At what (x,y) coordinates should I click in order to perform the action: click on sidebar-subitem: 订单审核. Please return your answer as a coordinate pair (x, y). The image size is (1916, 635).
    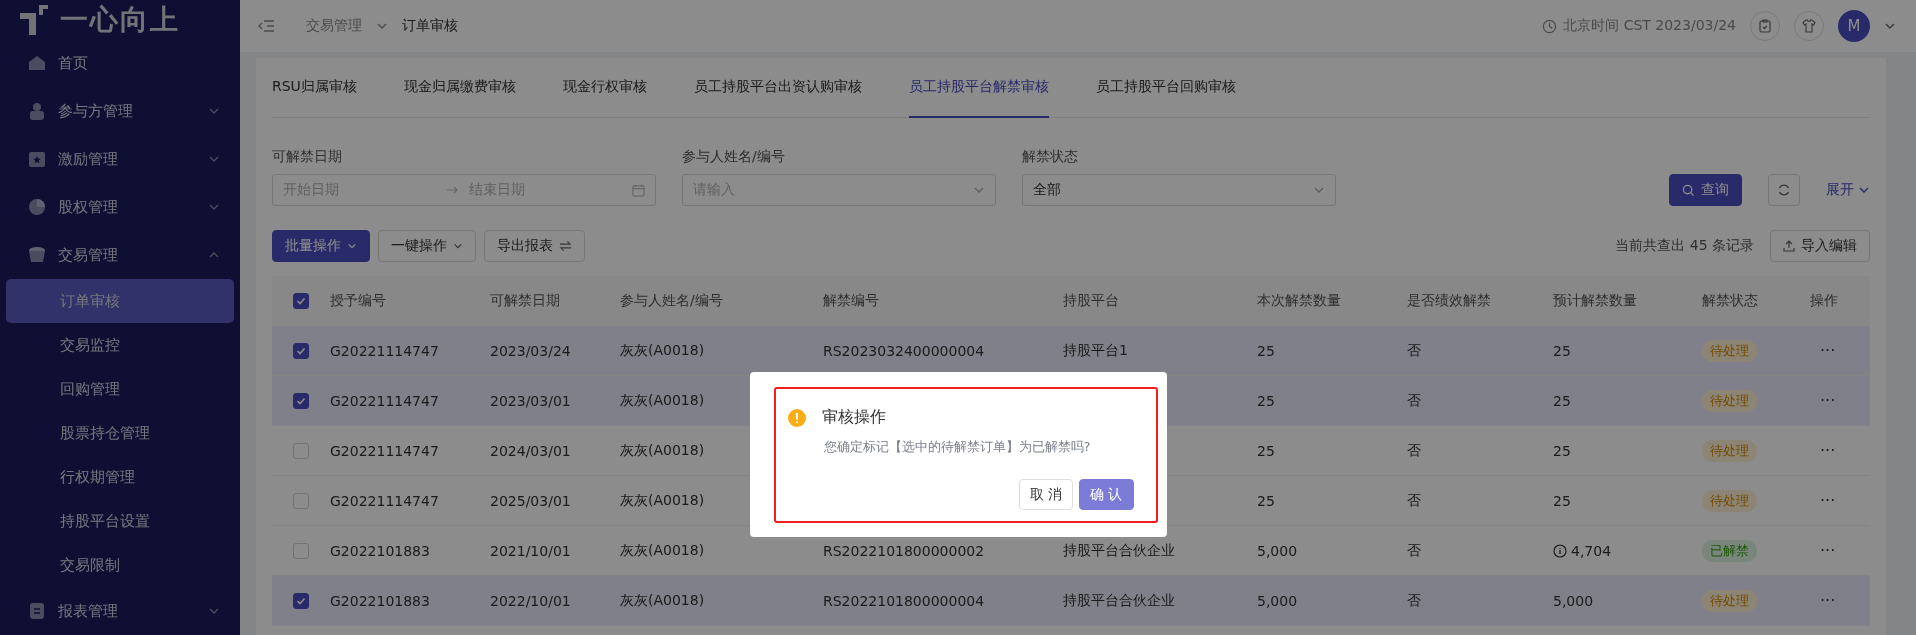
    Looking at the image, I should click on (120, 301).